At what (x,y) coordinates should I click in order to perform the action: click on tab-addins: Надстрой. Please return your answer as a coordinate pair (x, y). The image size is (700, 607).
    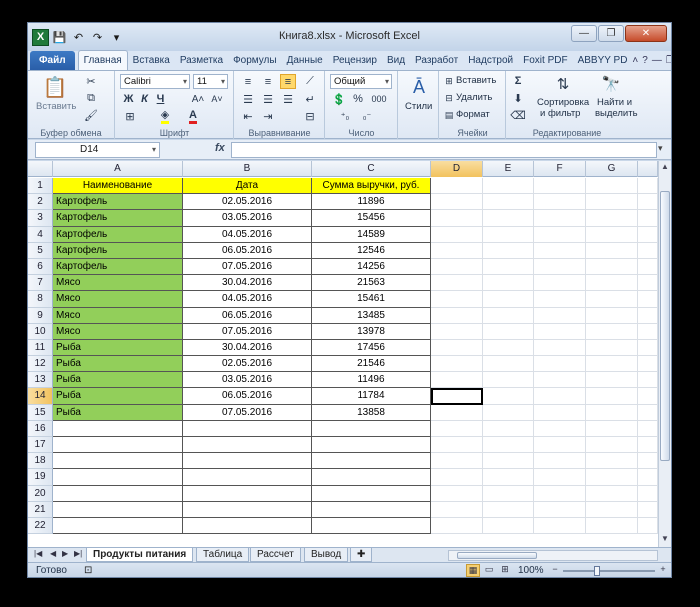
    Looking at the image, I should click on (490, 60).